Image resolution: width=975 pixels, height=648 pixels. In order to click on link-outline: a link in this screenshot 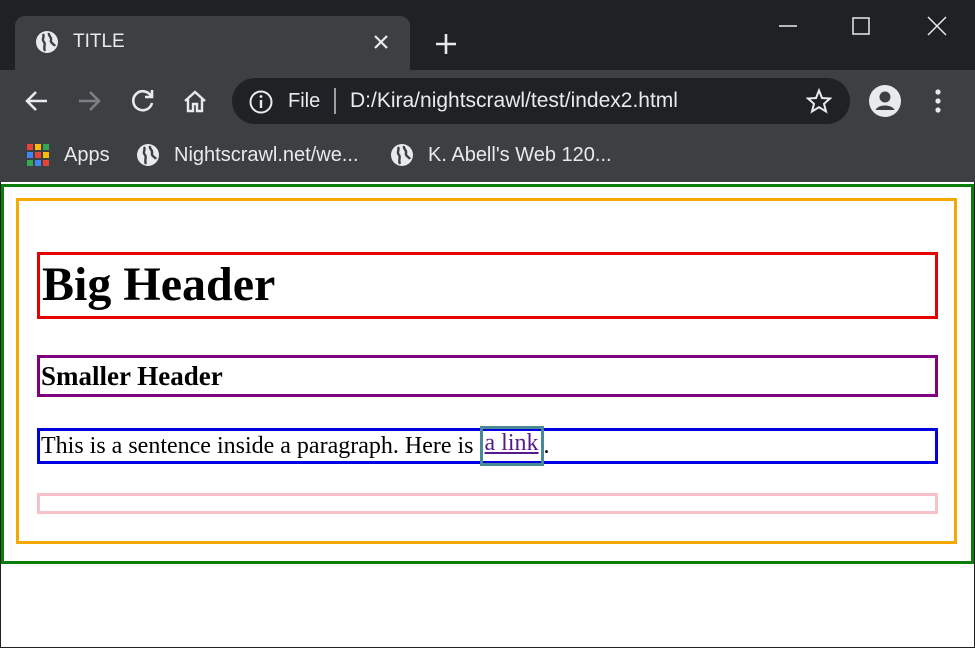, I will do `click(511, 446)`.